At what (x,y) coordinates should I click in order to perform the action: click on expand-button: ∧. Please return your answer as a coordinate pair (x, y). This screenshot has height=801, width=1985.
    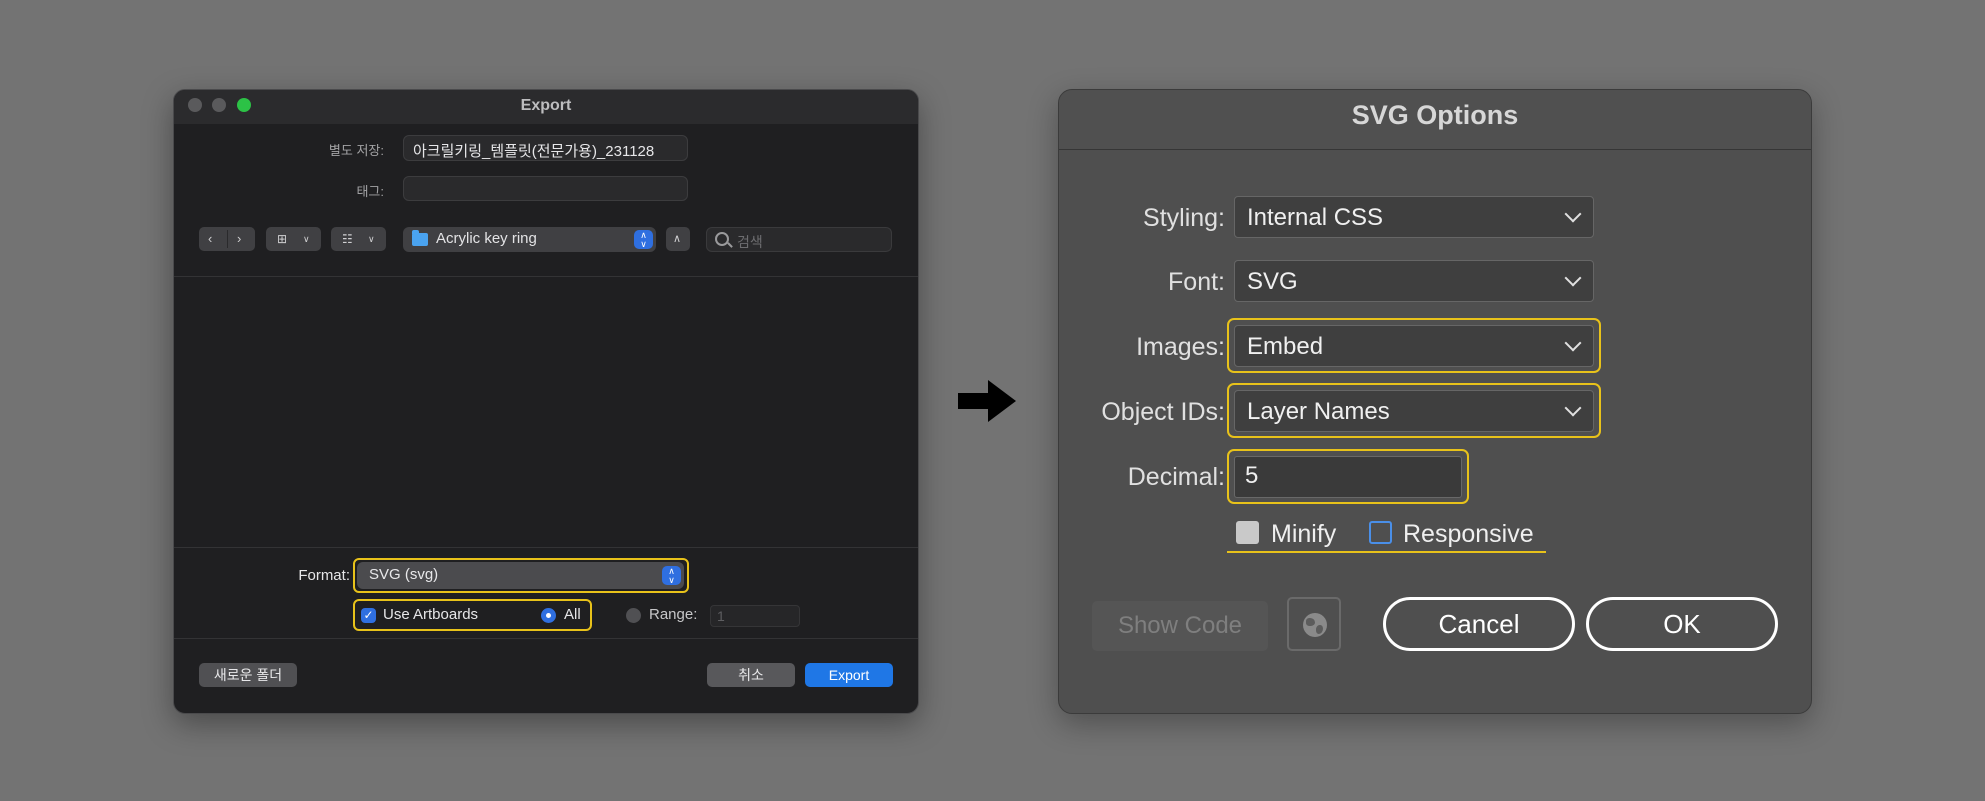
    Looking at the image, I should click on (678, 239).